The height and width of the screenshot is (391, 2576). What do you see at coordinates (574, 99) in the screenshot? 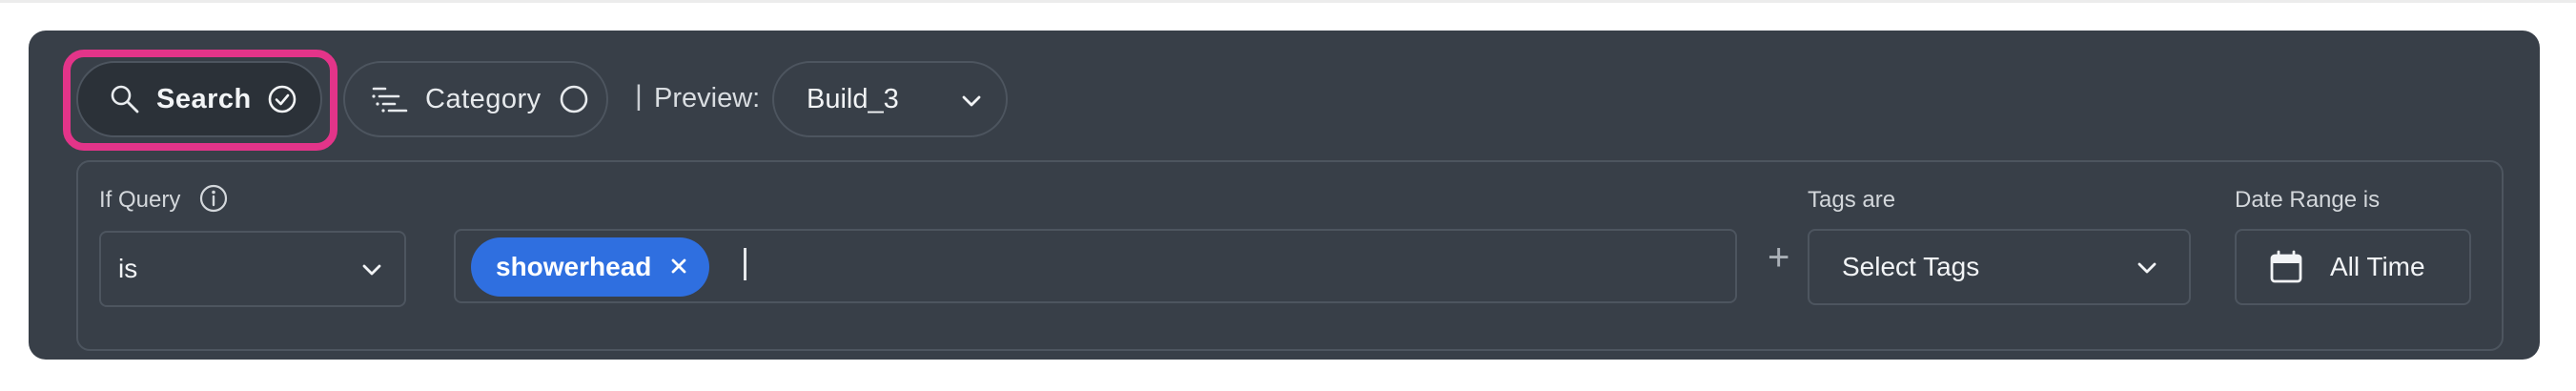
I see `empty-circle-icon` at bounding box center [574, 99].